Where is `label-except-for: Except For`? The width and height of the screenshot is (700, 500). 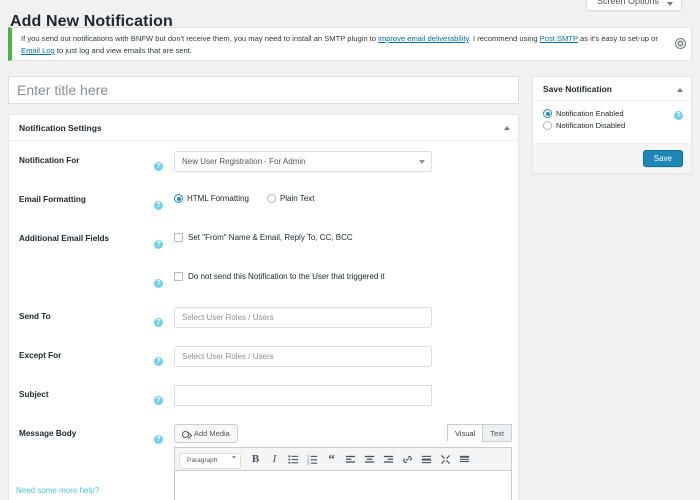
label-except-for: Except For is located at coordinates (40, 355).